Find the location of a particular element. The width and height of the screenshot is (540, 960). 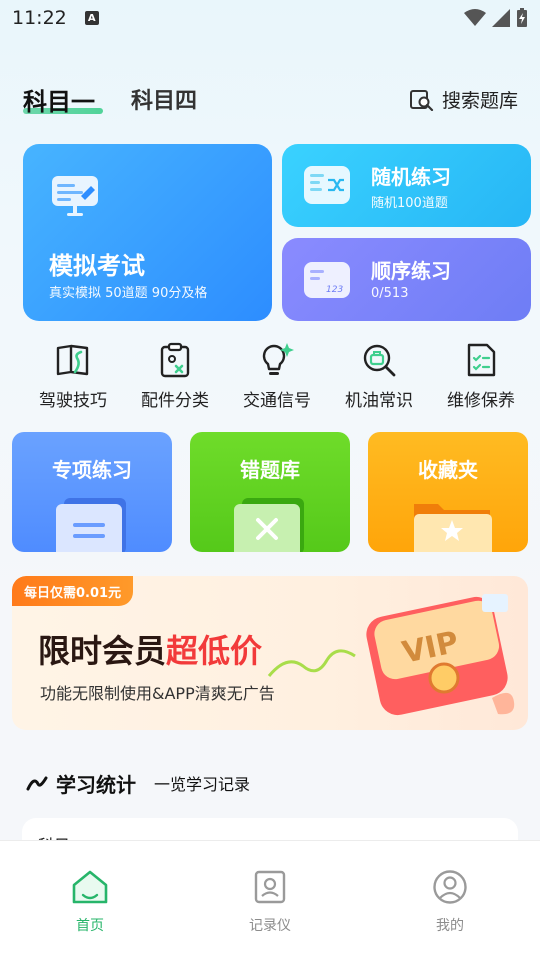

clipboard-icon is located at coordinates (175, 360).